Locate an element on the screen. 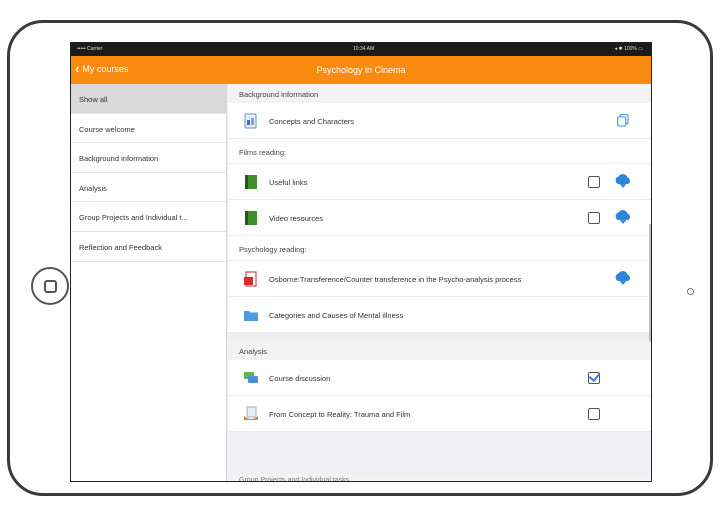 This screenshot has width=720, height=505. status-bar: ••••• Carrier 10:34 AM ◂ ✱ 100% ▭ is located at coordinates (361, 49).